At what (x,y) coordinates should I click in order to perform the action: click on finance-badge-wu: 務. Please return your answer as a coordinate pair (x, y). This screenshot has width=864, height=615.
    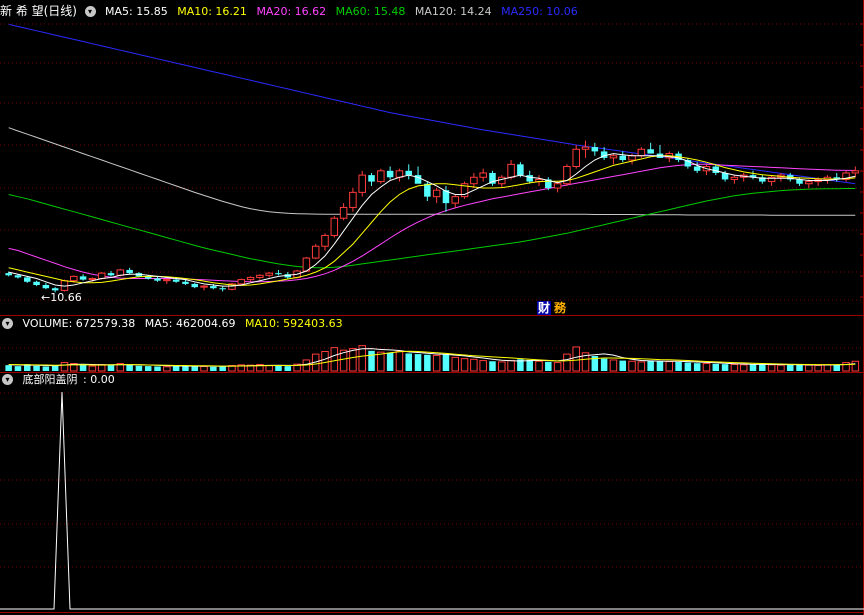
    Looking at the image, I should click on (560, 308).